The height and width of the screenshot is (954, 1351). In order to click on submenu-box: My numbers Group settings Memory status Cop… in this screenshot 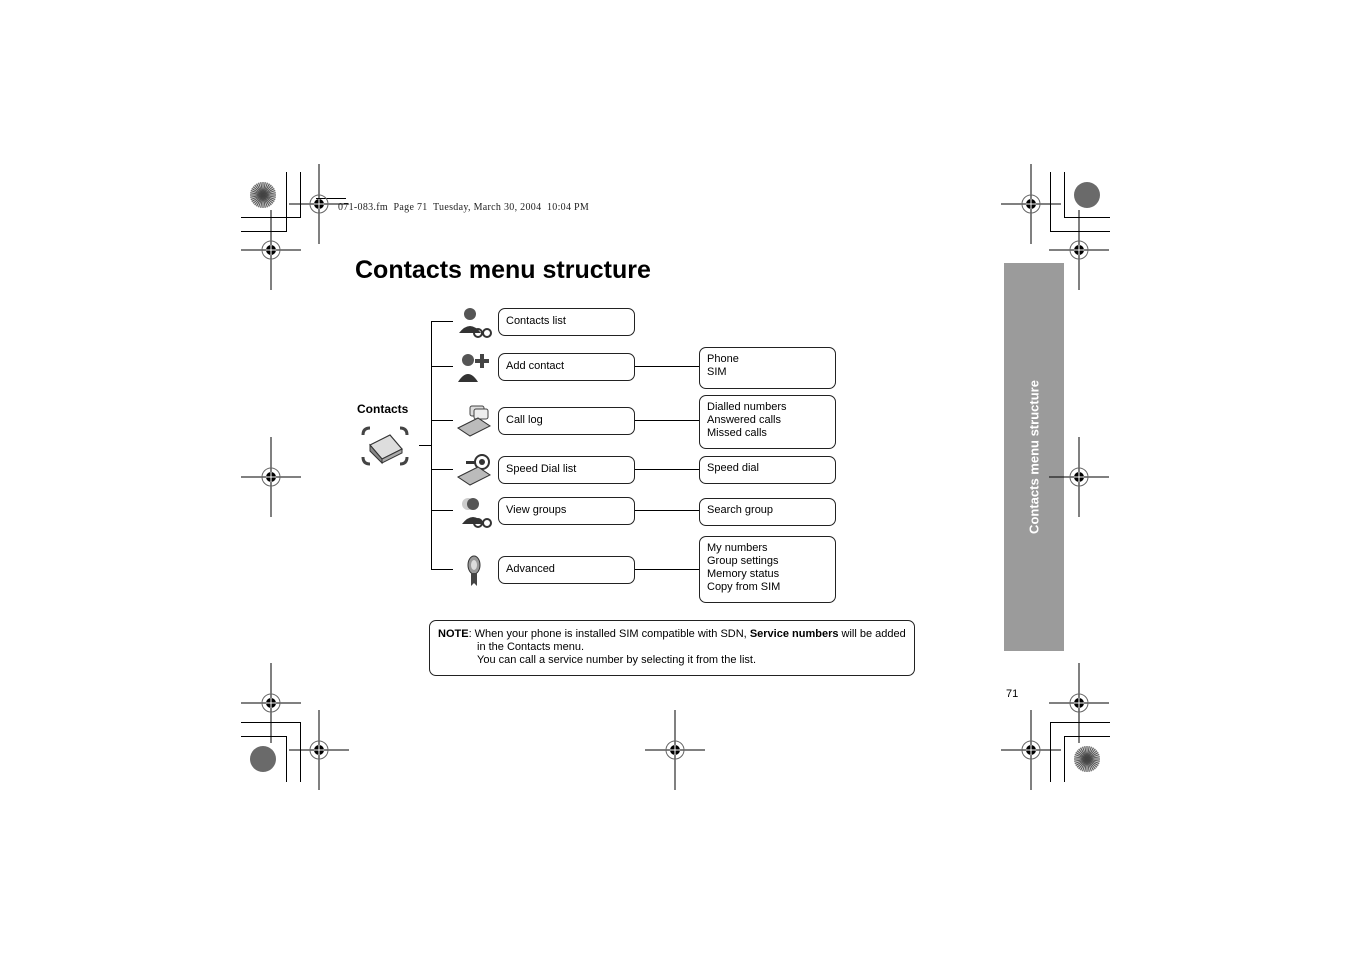, I will do `click(767, 569)`.